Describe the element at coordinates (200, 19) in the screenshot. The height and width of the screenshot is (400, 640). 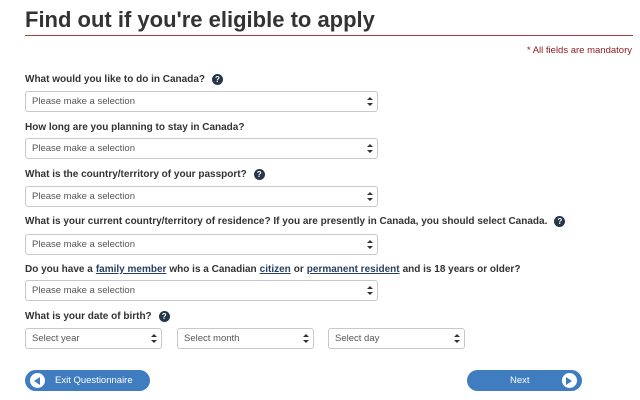
I see `page-title: Find out if you're eligible to apply` at that location.